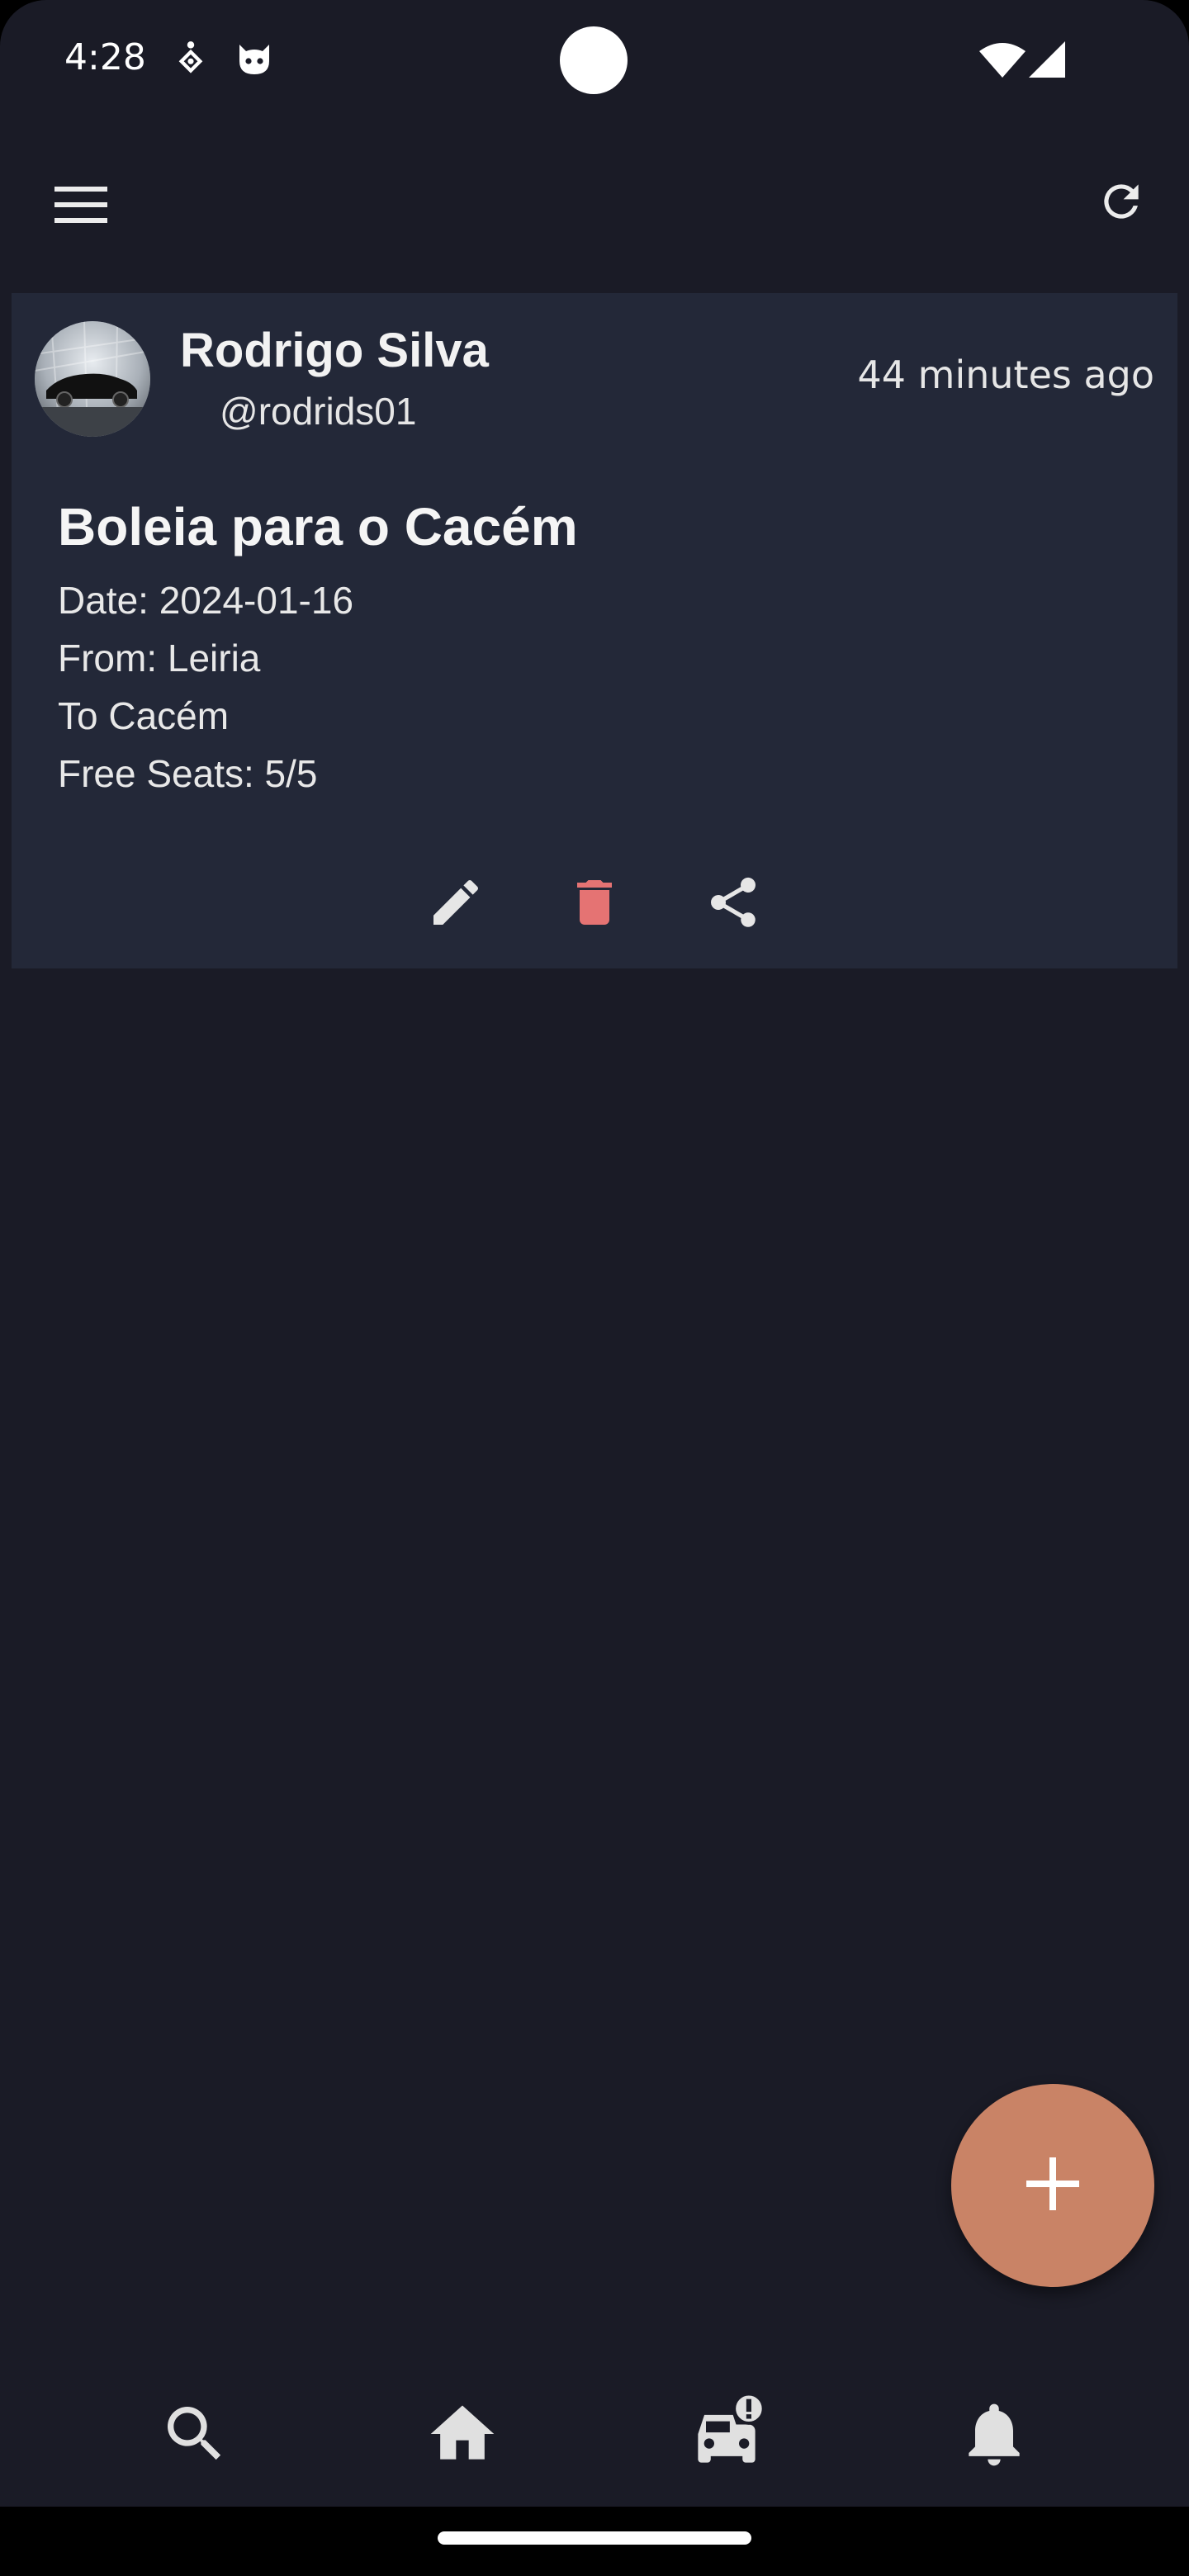 The image size is (1189, 2576). I want to click on nav-search, so click(195, 2435).